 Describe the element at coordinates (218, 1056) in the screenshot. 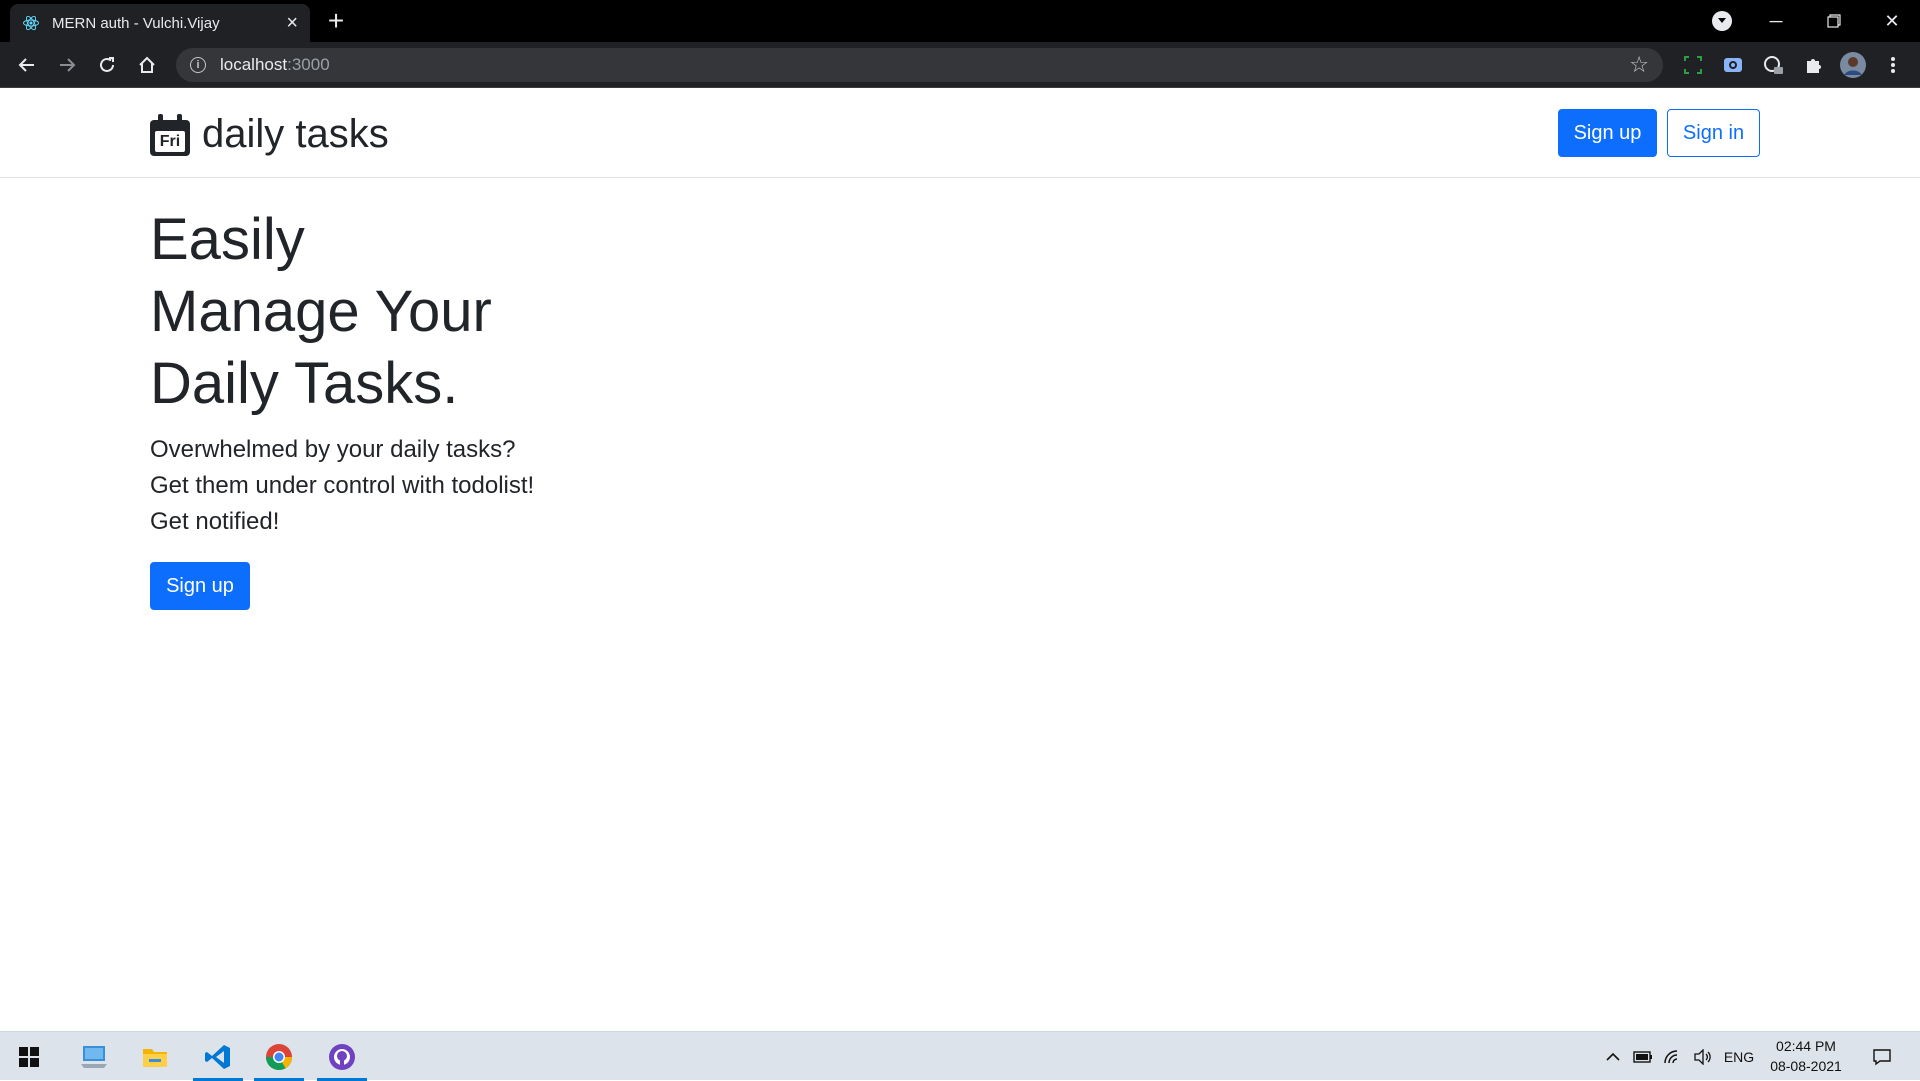

I see `vscode-icon` at that location.